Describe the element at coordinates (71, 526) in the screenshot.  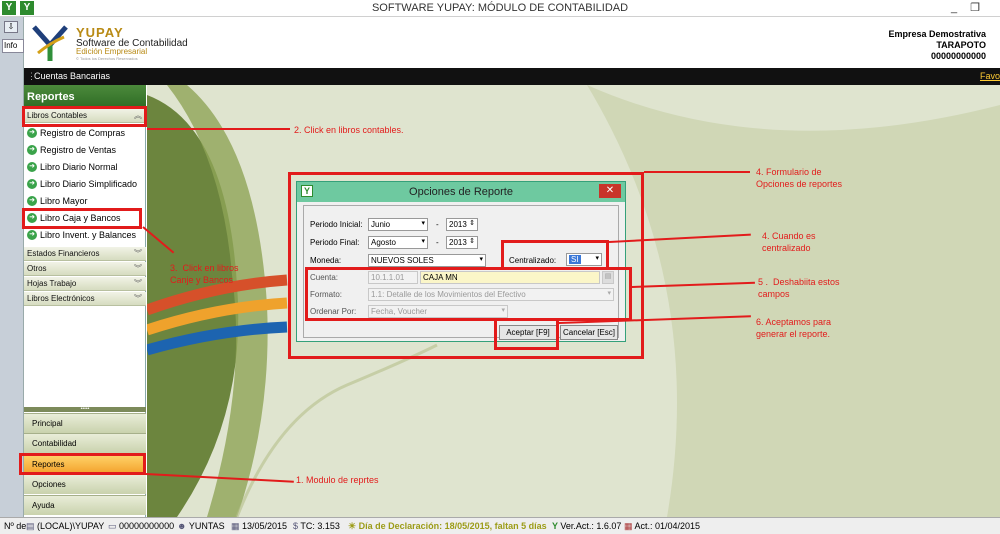
I see `status-value: (LOCAL)\YUPAY` at that location.